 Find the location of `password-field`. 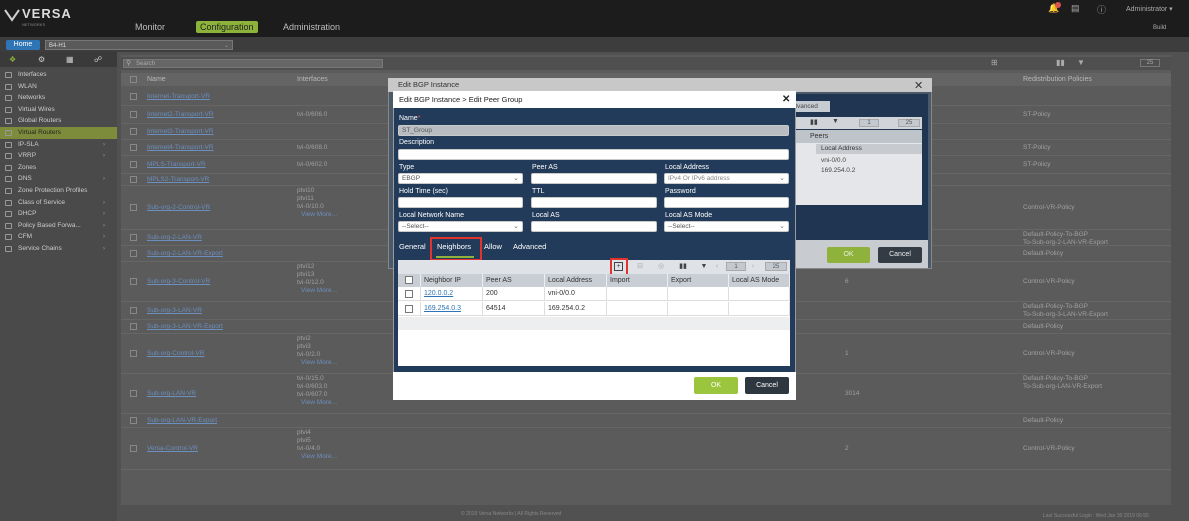

password-field is located at coordinates (726, 202).